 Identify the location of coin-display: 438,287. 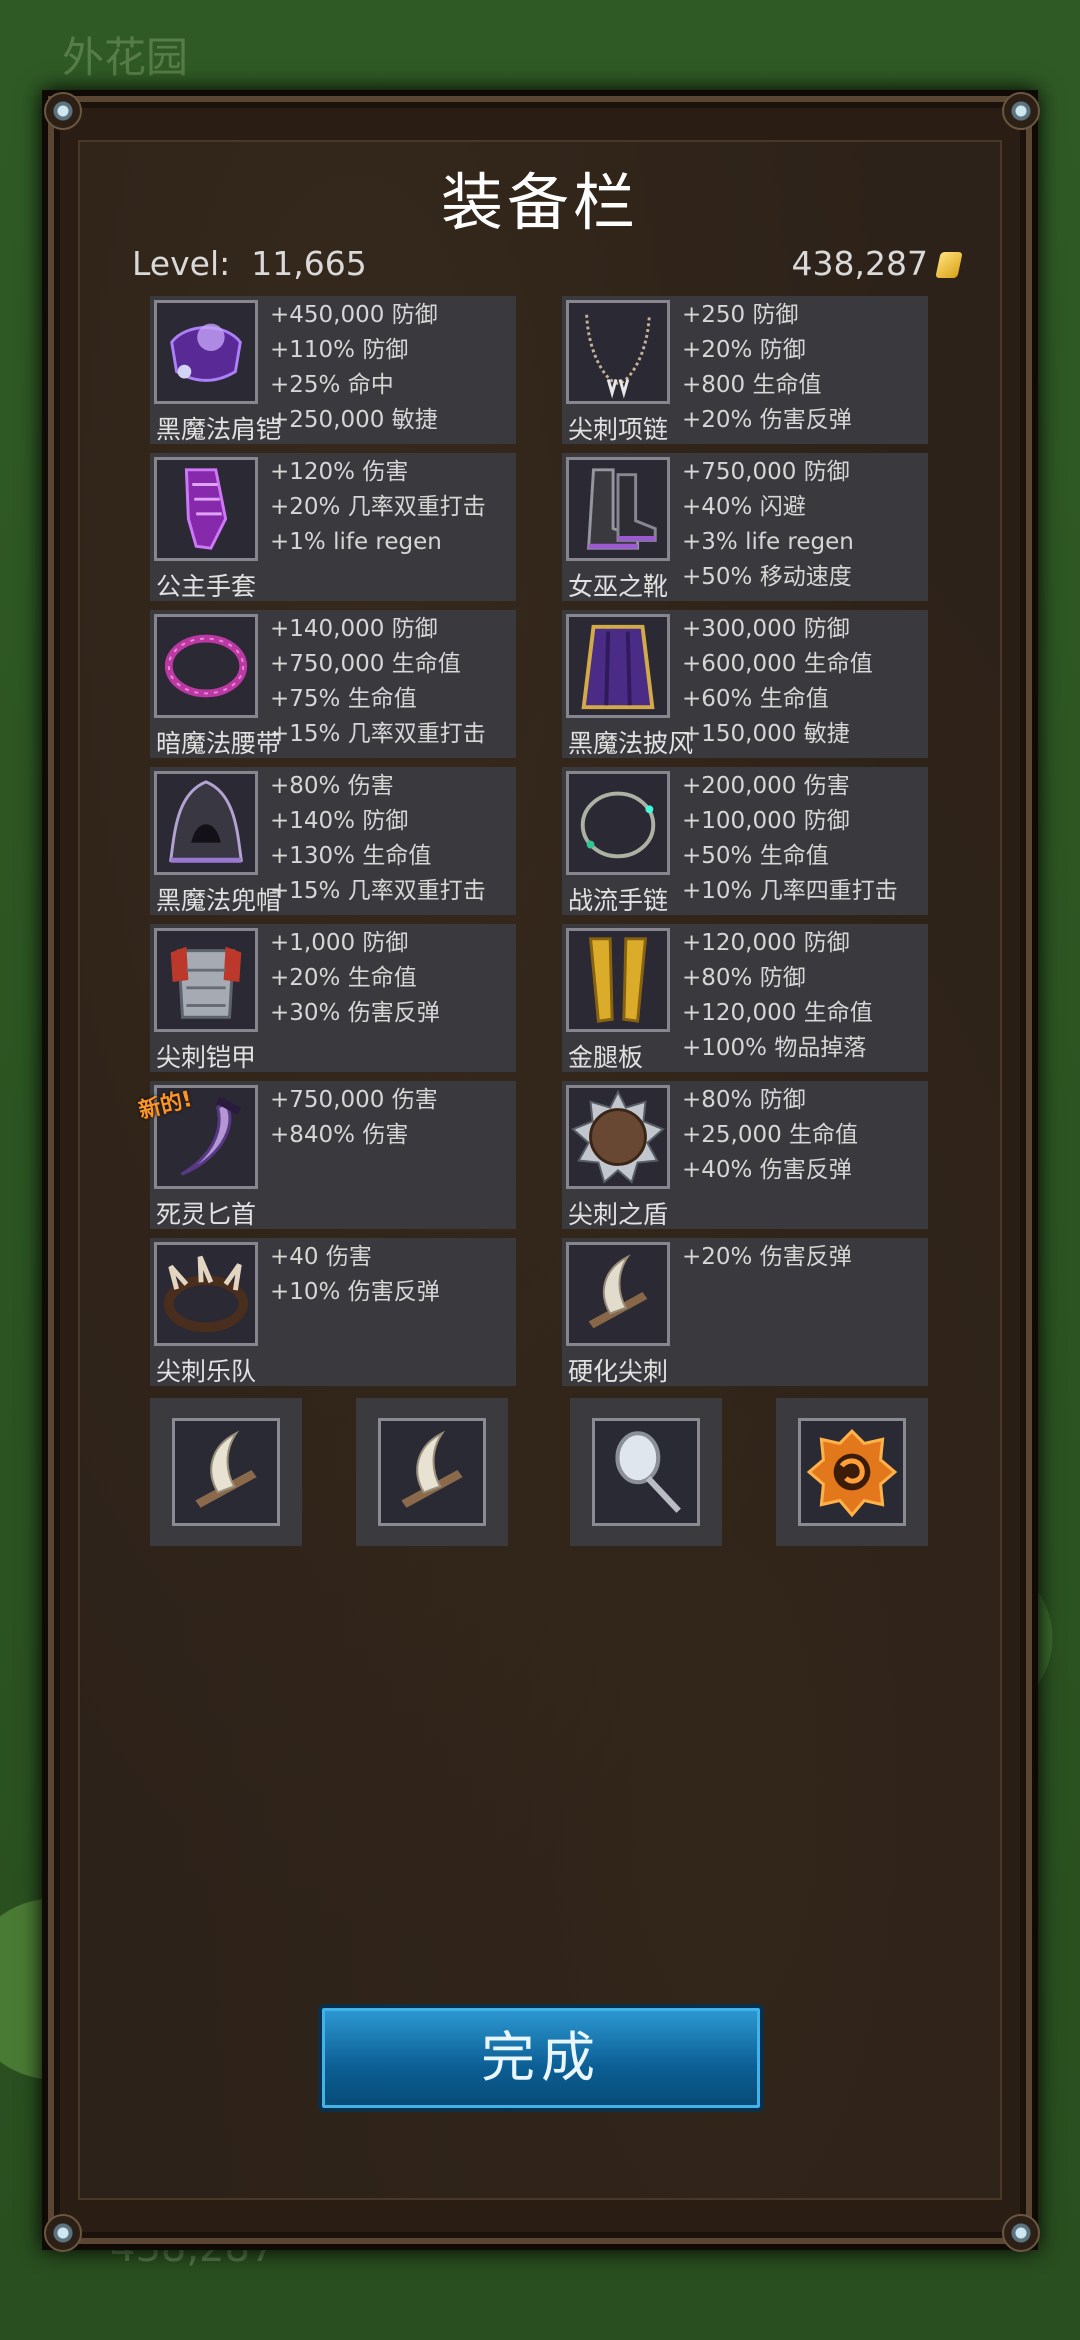
(877, 263).